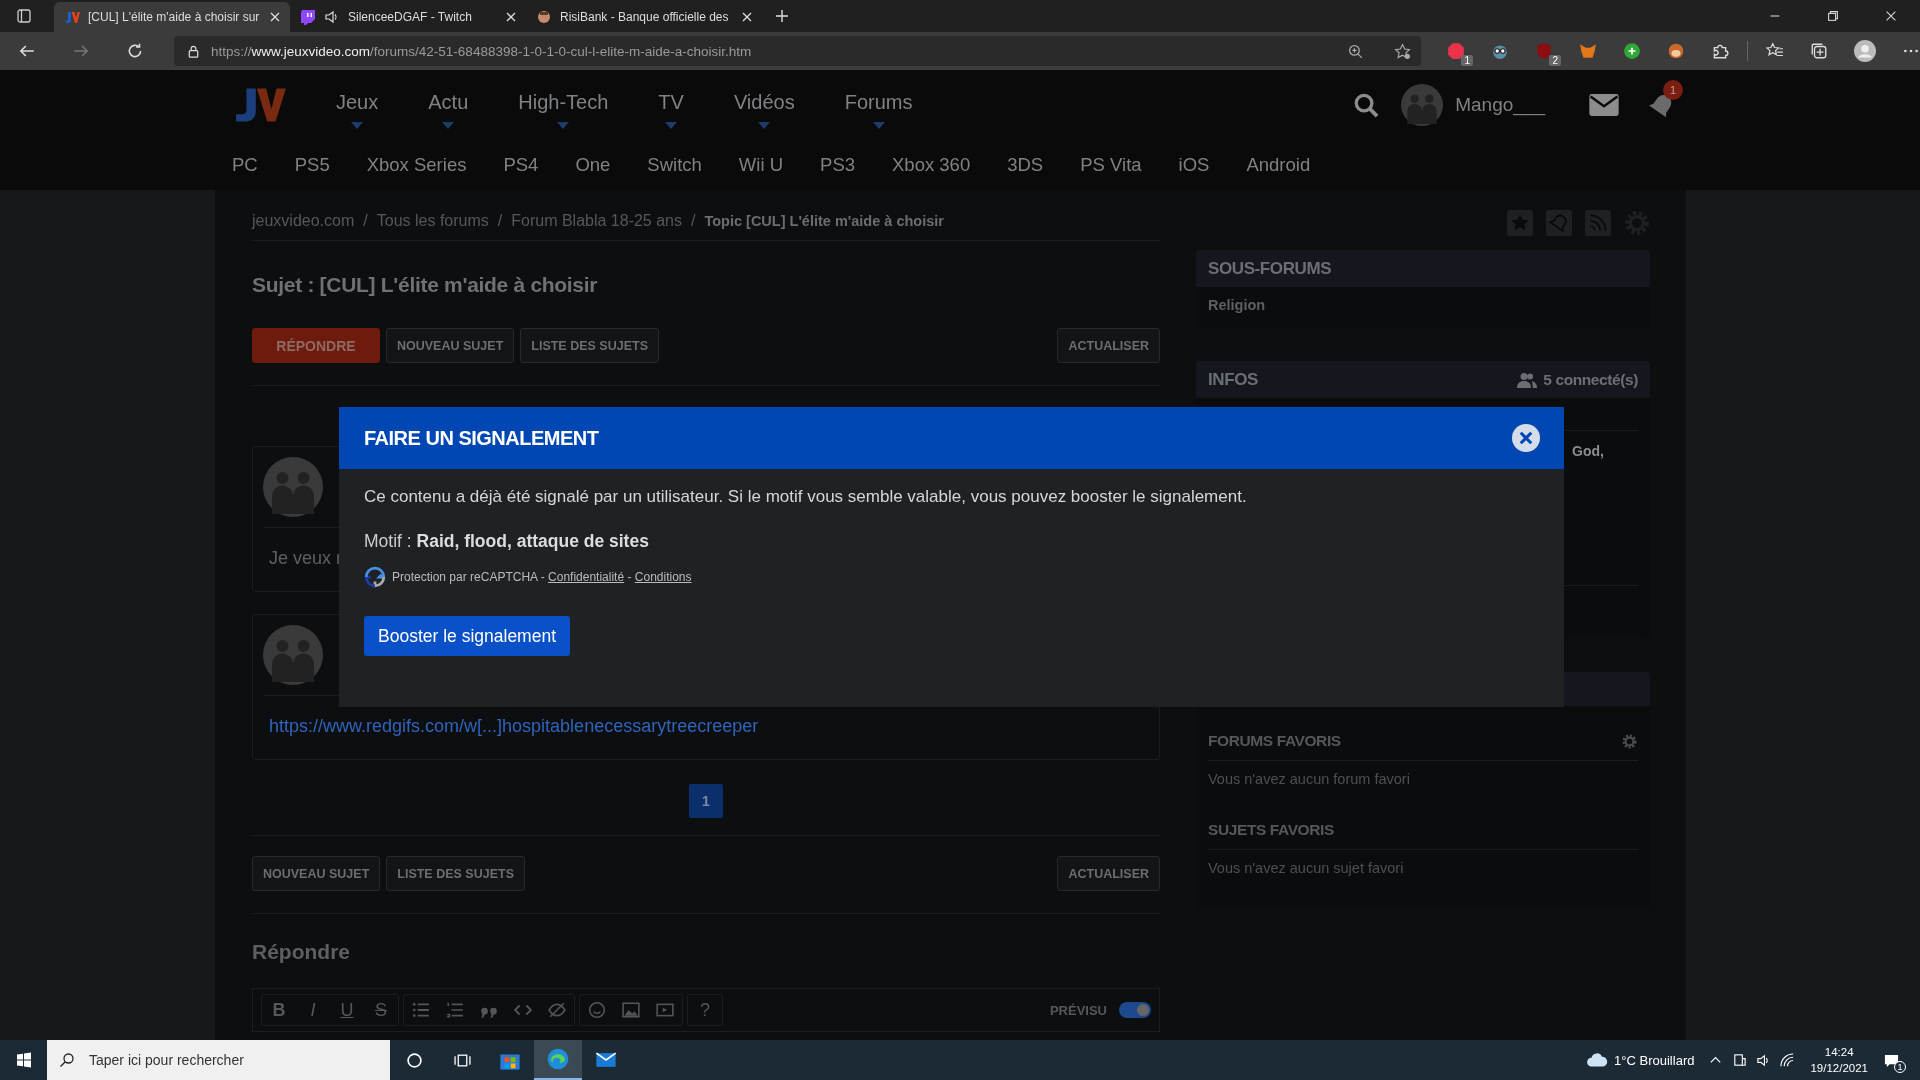 The height and width of the screenshot is (1080, 1920). What do you see at coordinates (1597, 1060) in the screenshot?
I see `cloud-icon` at bounding box center [1597, 1060].